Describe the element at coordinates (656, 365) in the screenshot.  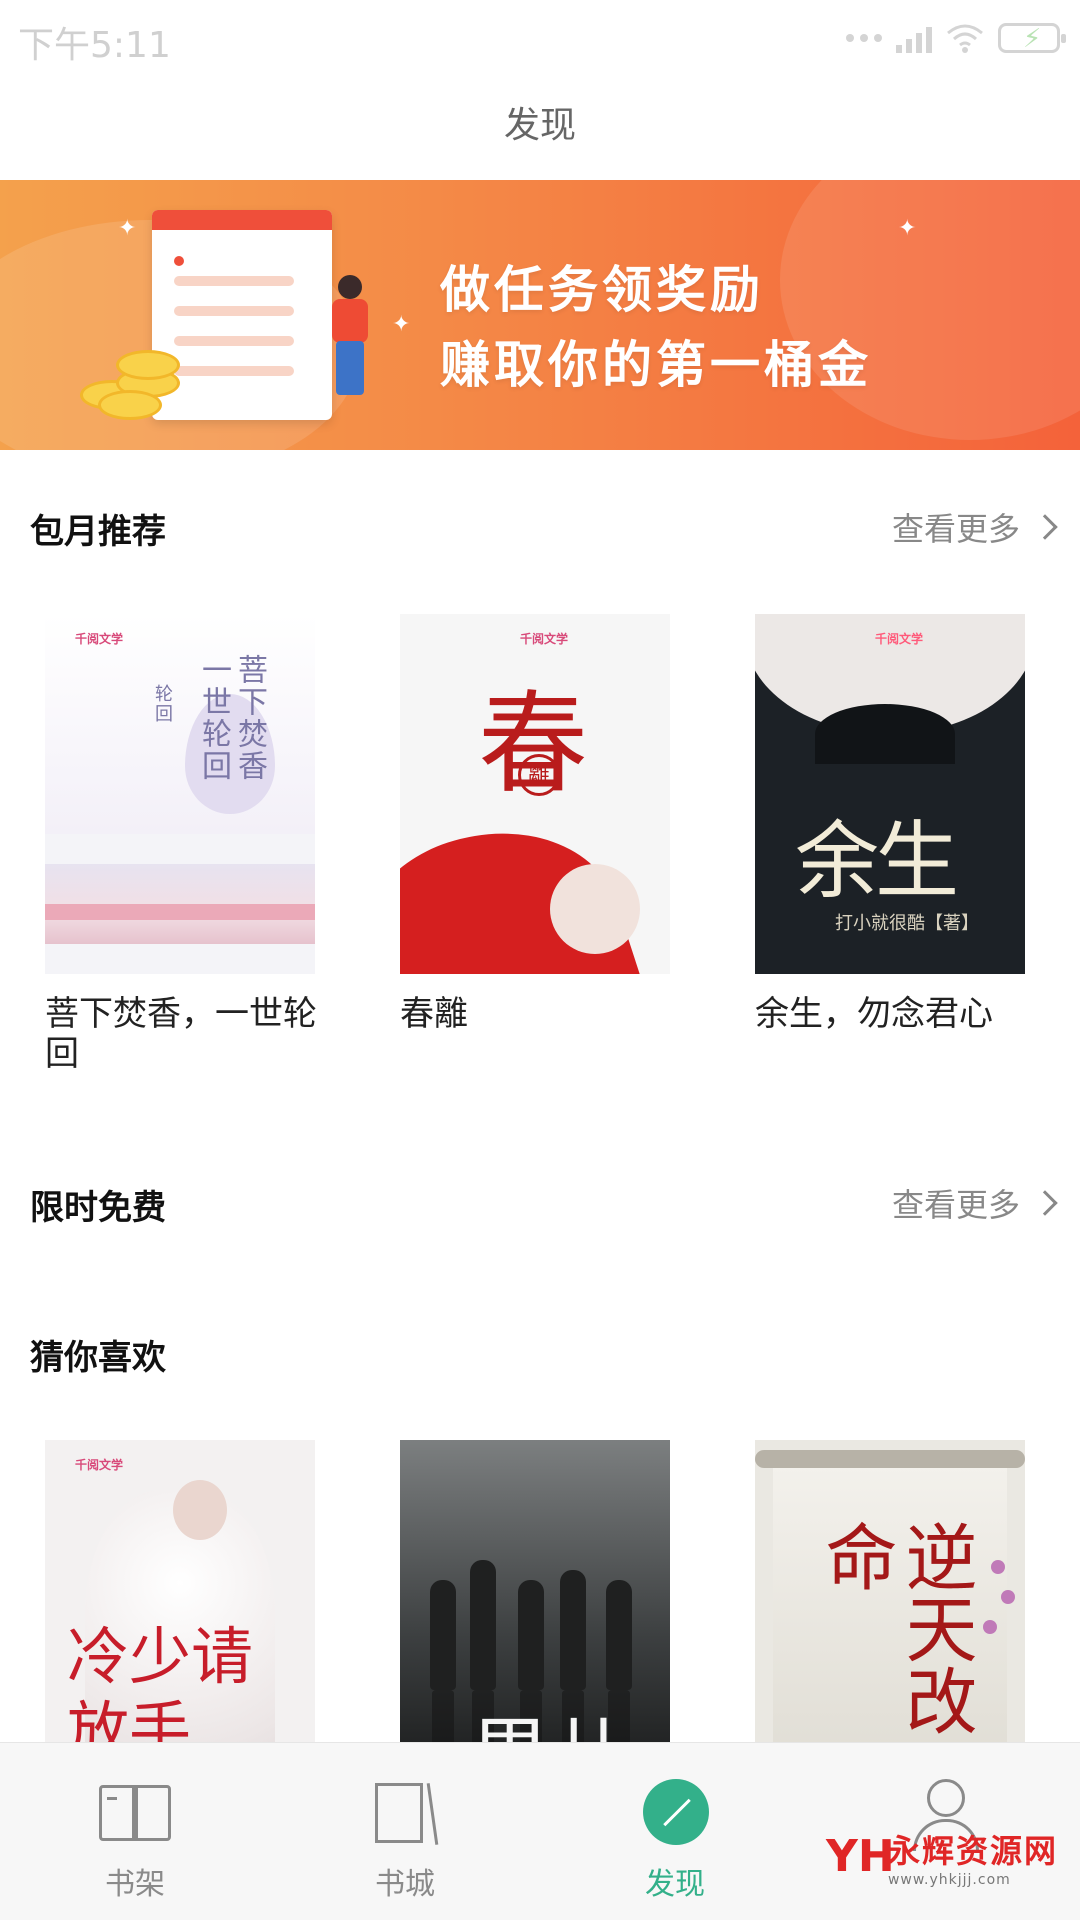
I see `banner-subheadline: 赚取你的第一桶金` at that location.